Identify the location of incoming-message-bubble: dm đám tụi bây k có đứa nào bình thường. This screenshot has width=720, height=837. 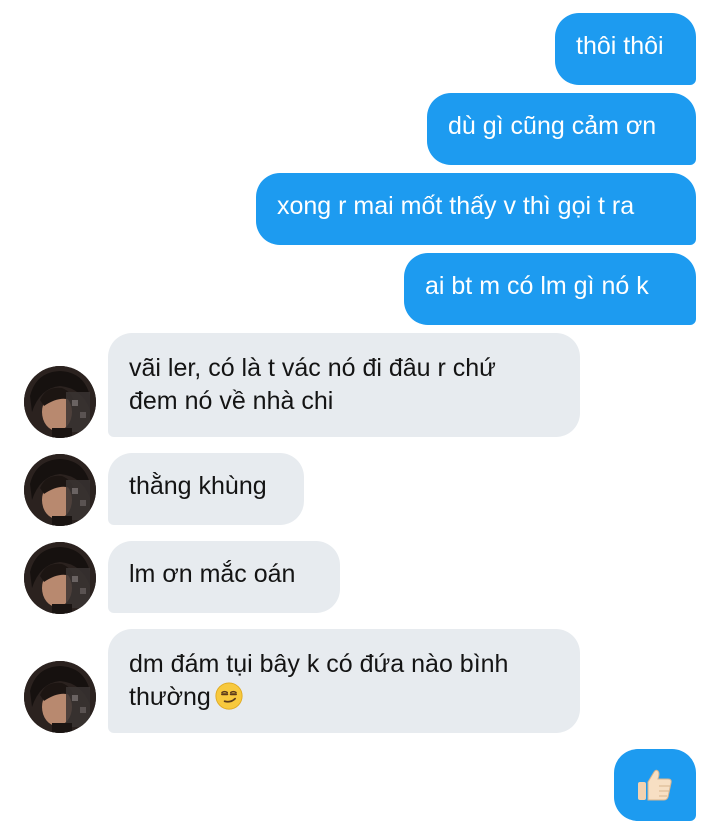
(344, 681).